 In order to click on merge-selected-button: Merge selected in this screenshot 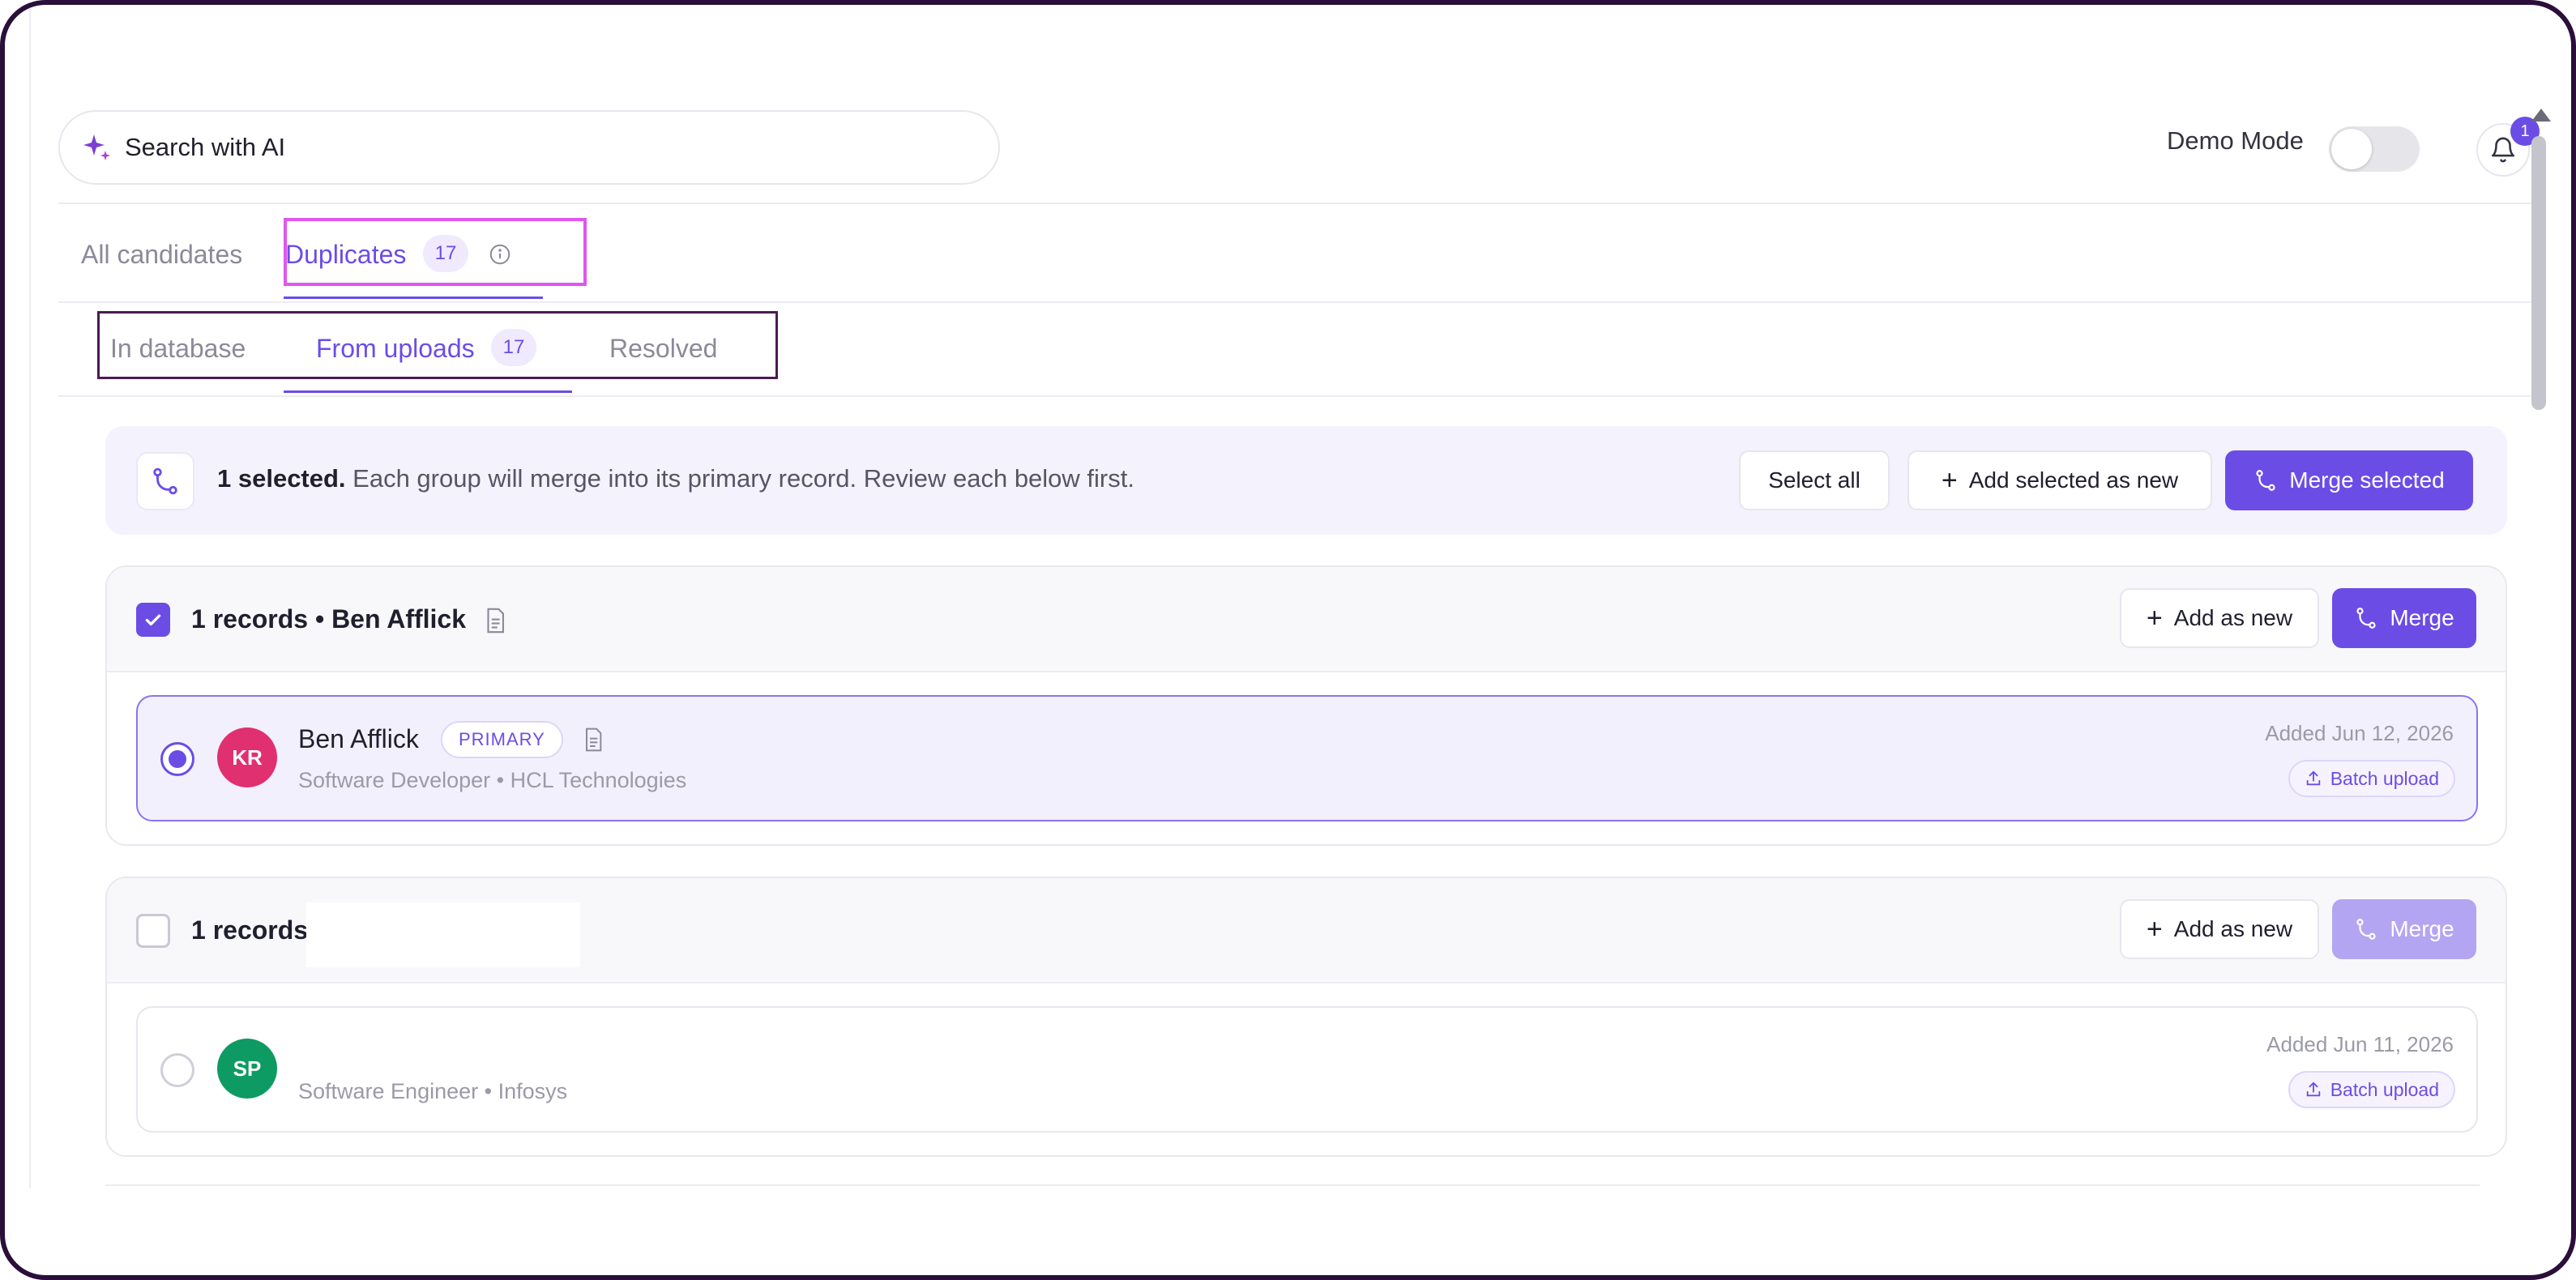, I will do `click(2349, 480)`.